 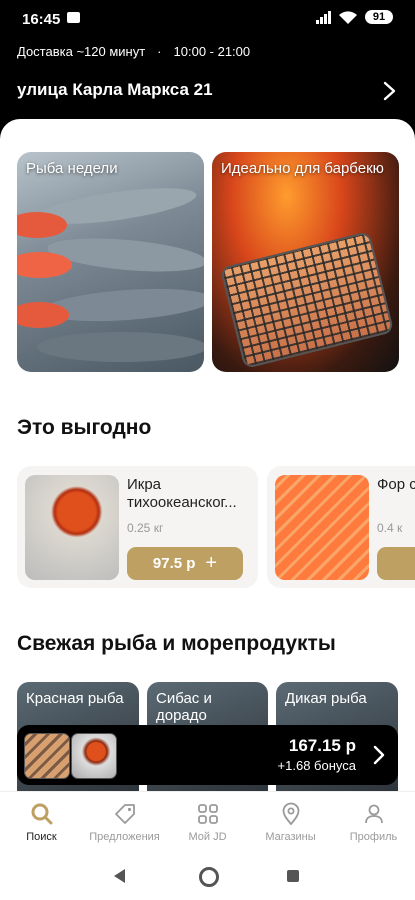 What do you see at coordinates (124, 837) in the screenshot?
I see `tab-label: Предложения` at bounding box center [124, 837].